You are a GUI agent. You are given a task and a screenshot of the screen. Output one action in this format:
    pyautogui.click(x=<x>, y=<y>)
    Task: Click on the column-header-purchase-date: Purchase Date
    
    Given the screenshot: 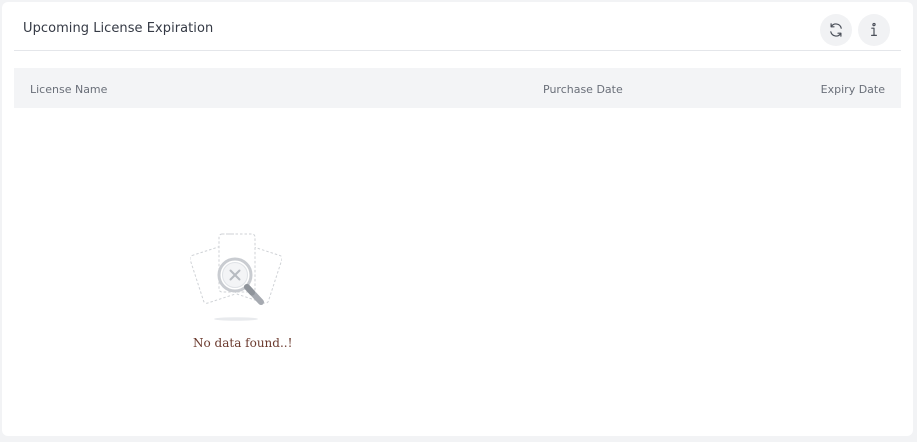 What is the action you would take?
    pyautogui.click(x=583, y=89)
    